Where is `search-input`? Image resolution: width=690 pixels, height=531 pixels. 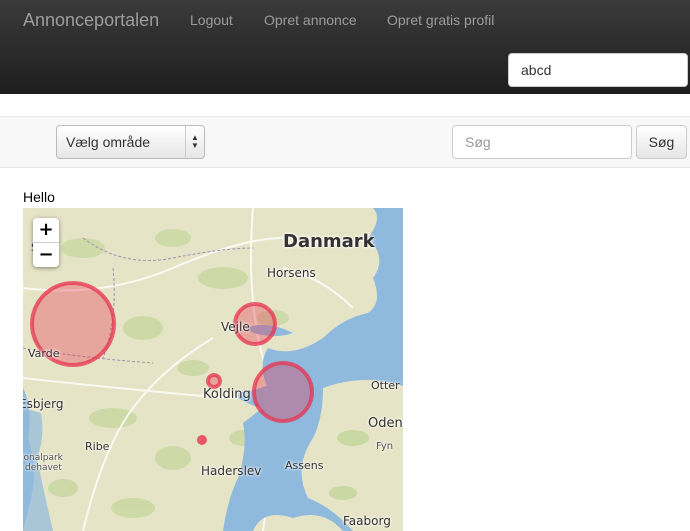 search-input is located at coordinates (542, 142).